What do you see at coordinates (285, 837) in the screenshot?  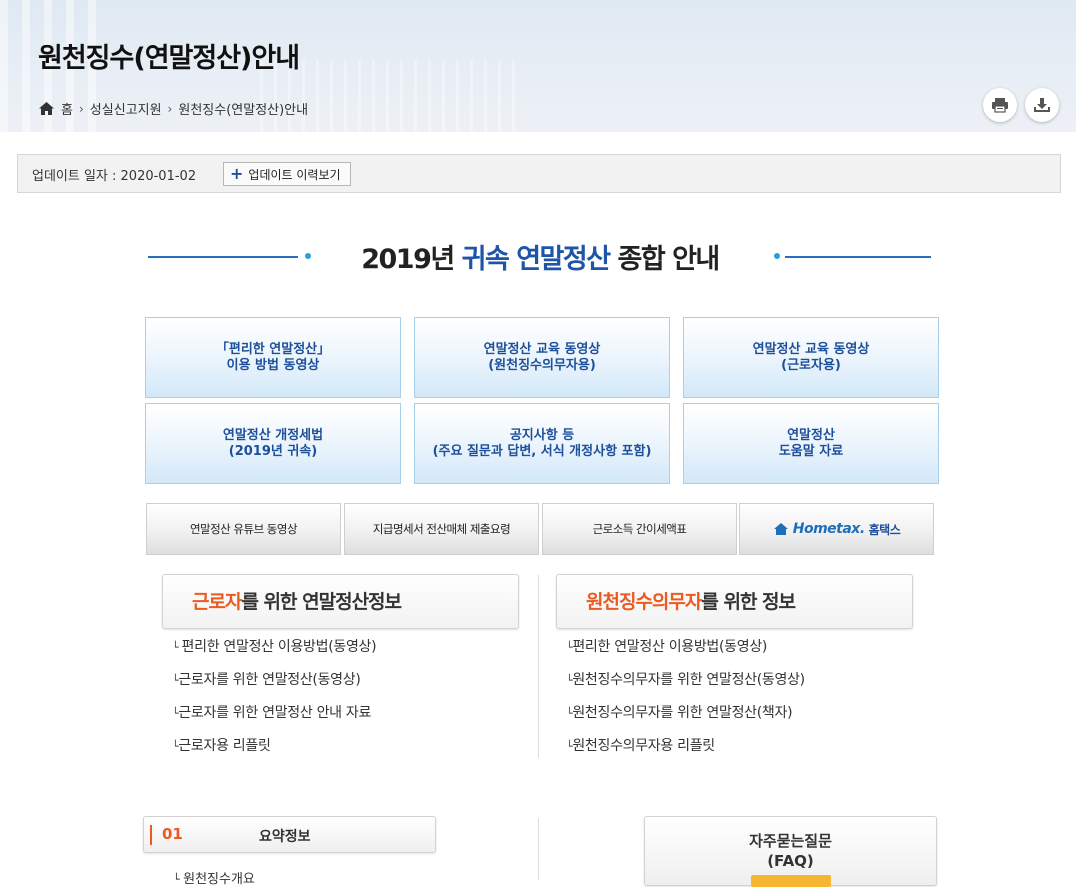 I see `summary-title: 요약정보` at bounding box center [285, 837].